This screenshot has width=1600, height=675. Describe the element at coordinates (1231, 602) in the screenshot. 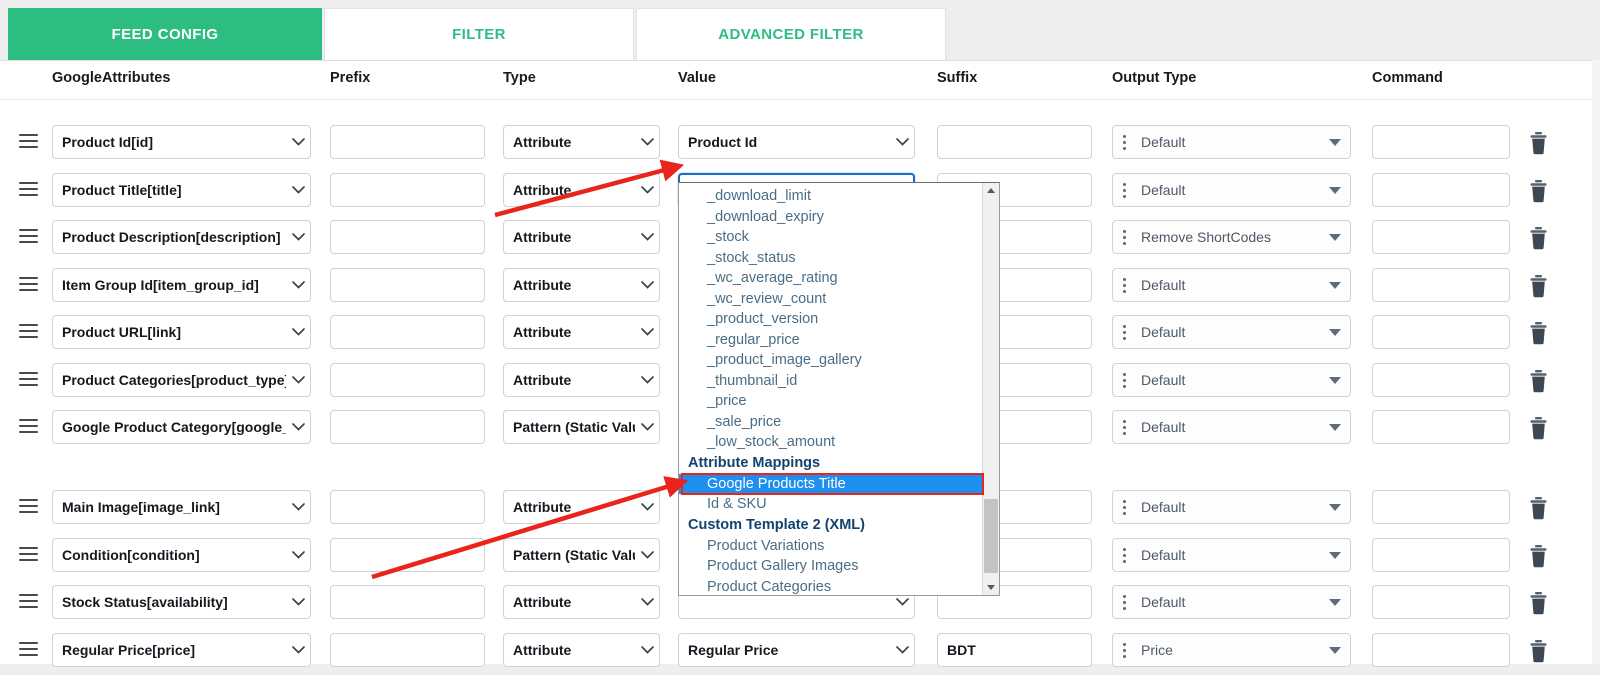

I see `output-type-select-9: Default` at that location.